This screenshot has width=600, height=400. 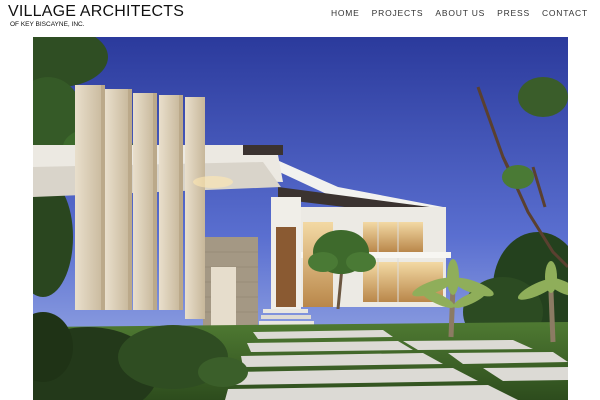 I want to click on logo-subtitle: OF KEY BISCAYNE, INC., so click(x=47, y=24).